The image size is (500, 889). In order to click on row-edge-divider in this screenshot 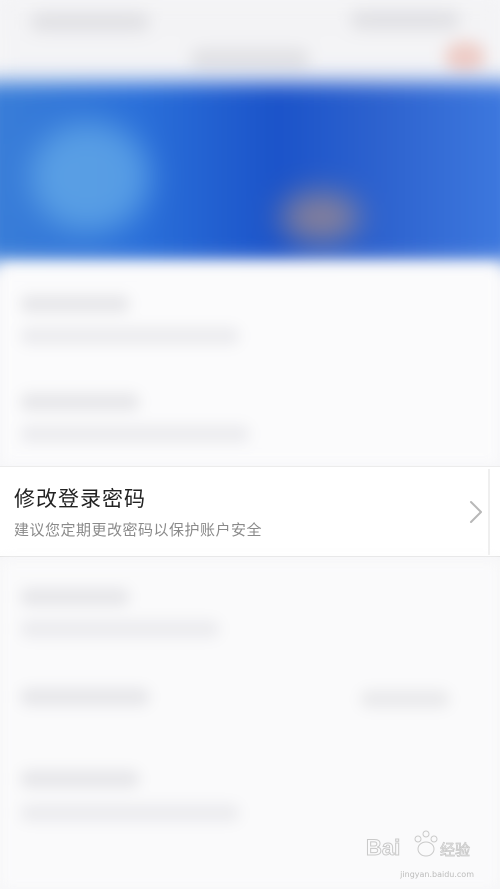, I will do `click(489, 512)`.